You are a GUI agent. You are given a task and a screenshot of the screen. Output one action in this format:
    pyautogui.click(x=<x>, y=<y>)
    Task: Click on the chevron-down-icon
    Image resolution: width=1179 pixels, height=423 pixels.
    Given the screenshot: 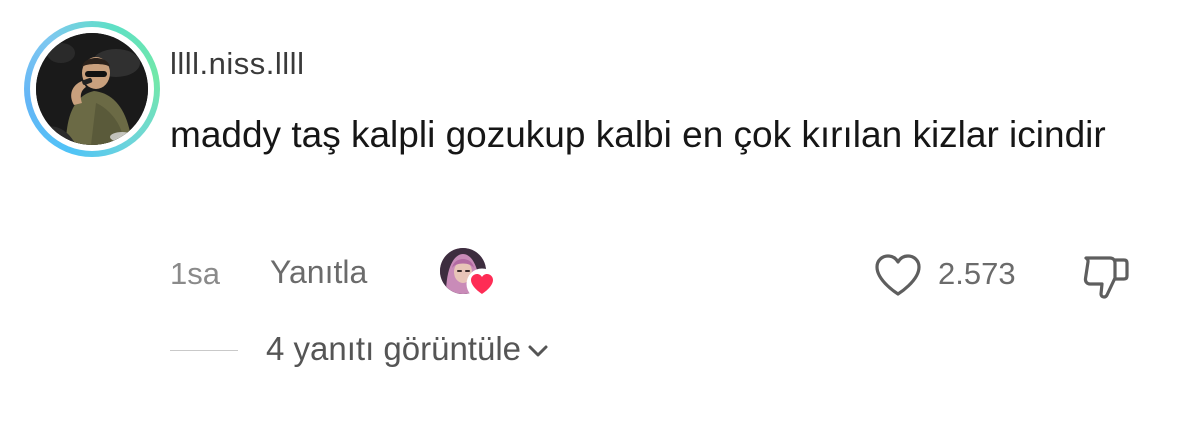 What is the action you would take?
    pyautogui.click(x=538, y=351)
    